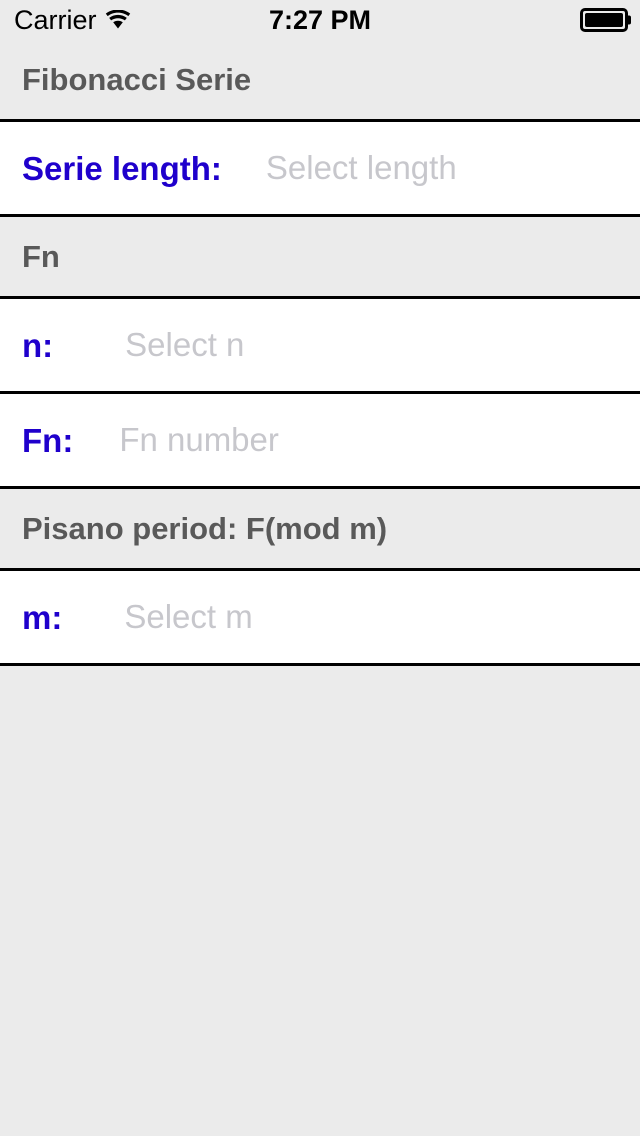 This screenshot has height=1136, width=640. I want to click on row-serie-length: Serie length:, so click(320, 169).